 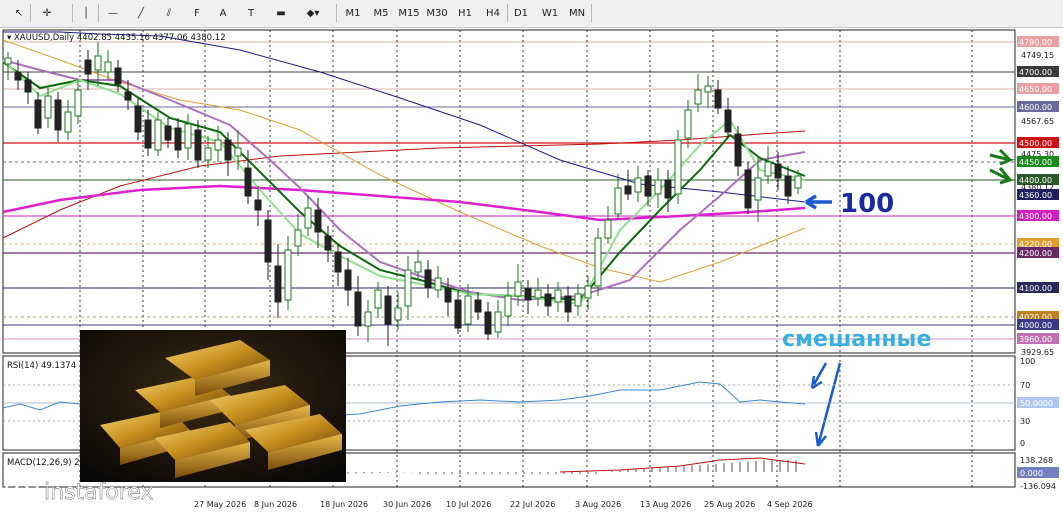 I want to click on logo-subtext: Instant Forex Trading, so click(x=96, y=509).